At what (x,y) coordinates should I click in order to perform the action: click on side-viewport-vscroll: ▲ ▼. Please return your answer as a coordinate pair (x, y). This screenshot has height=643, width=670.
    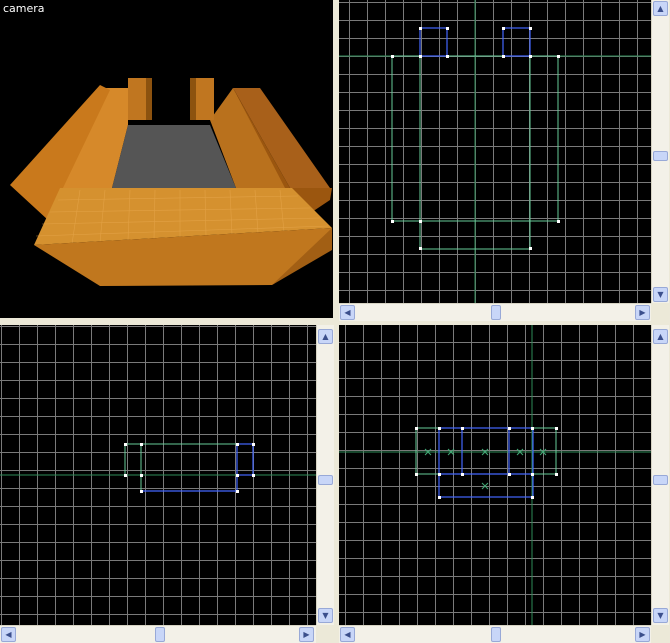
    Looking at the image, I should click on (325, 475).